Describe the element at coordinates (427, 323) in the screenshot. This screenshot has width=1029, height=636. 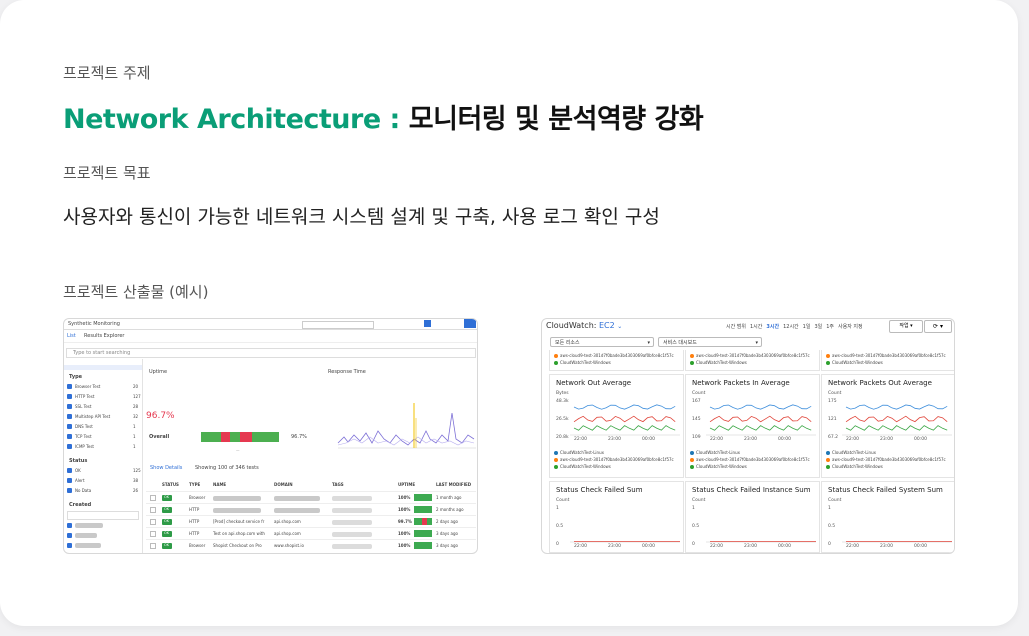
I see `play-button` at that location.